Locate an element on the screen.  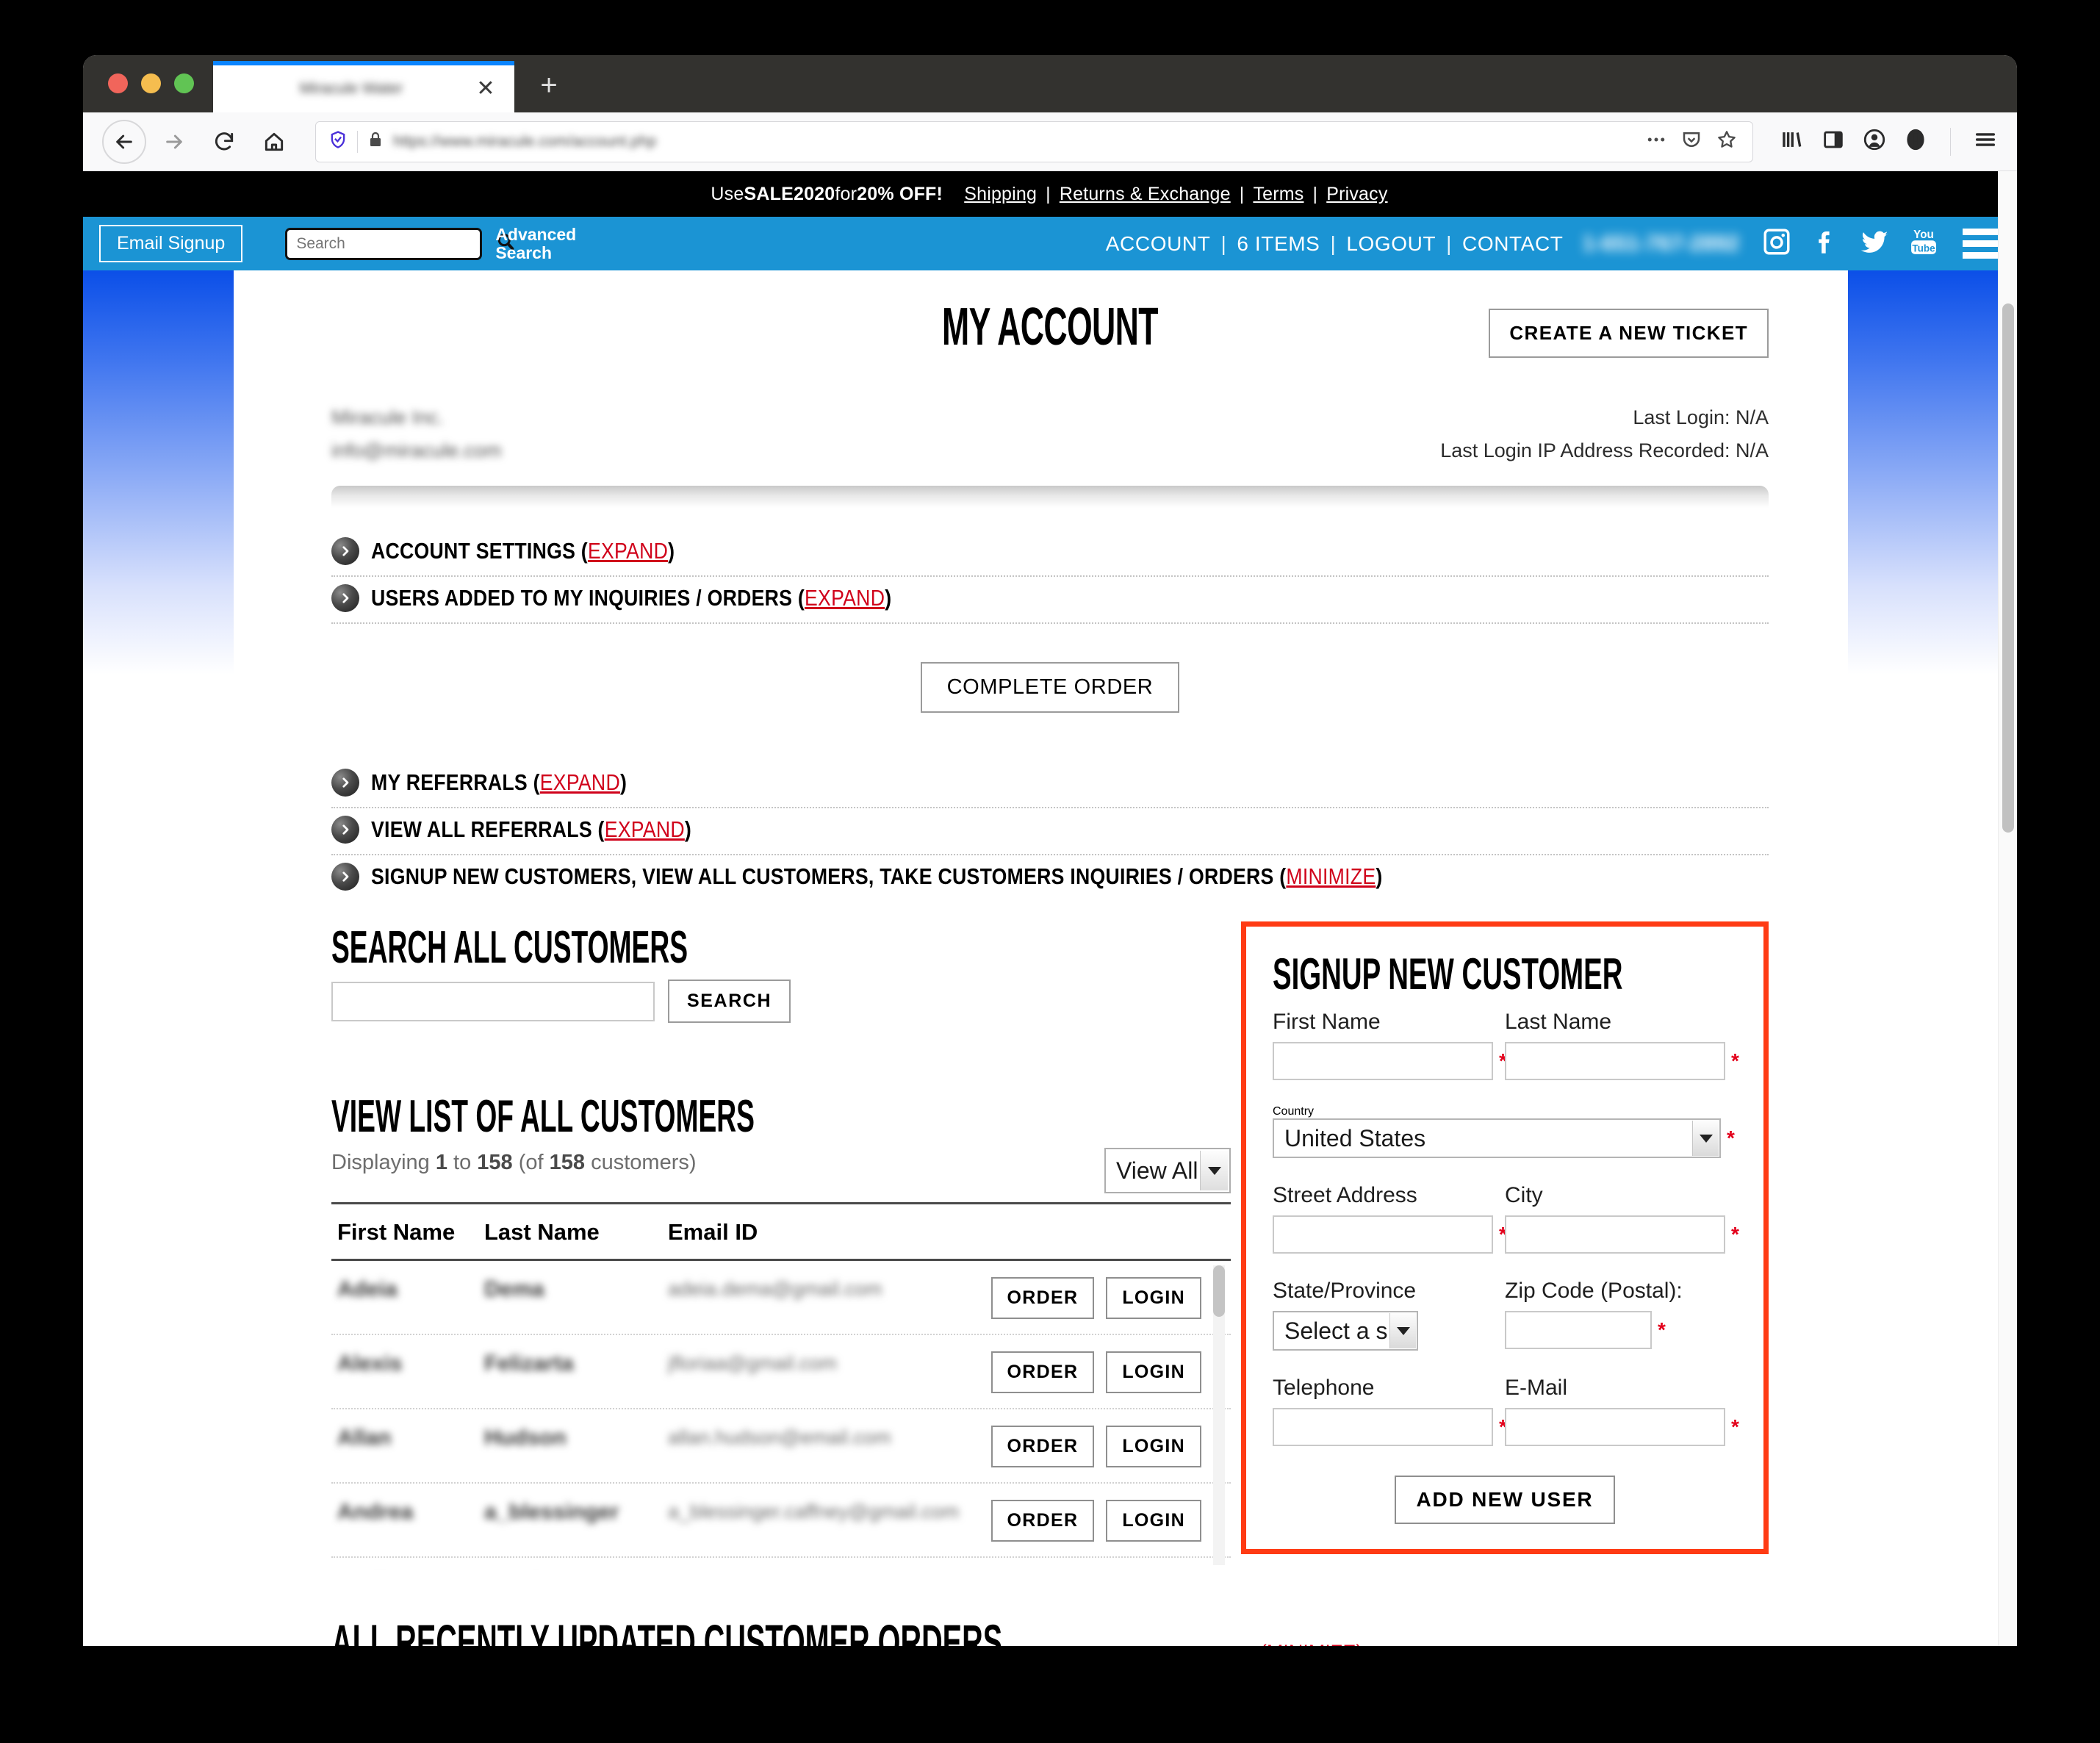
telephone-input is located at coordinates (1383, 1427).